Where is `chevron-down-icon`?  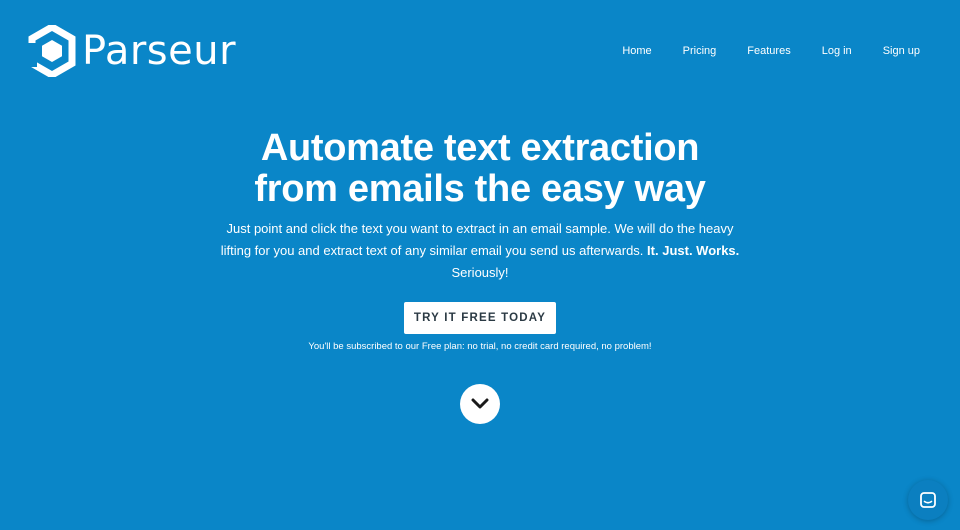
chevron-down-icon is located at coordinates (480, 403).